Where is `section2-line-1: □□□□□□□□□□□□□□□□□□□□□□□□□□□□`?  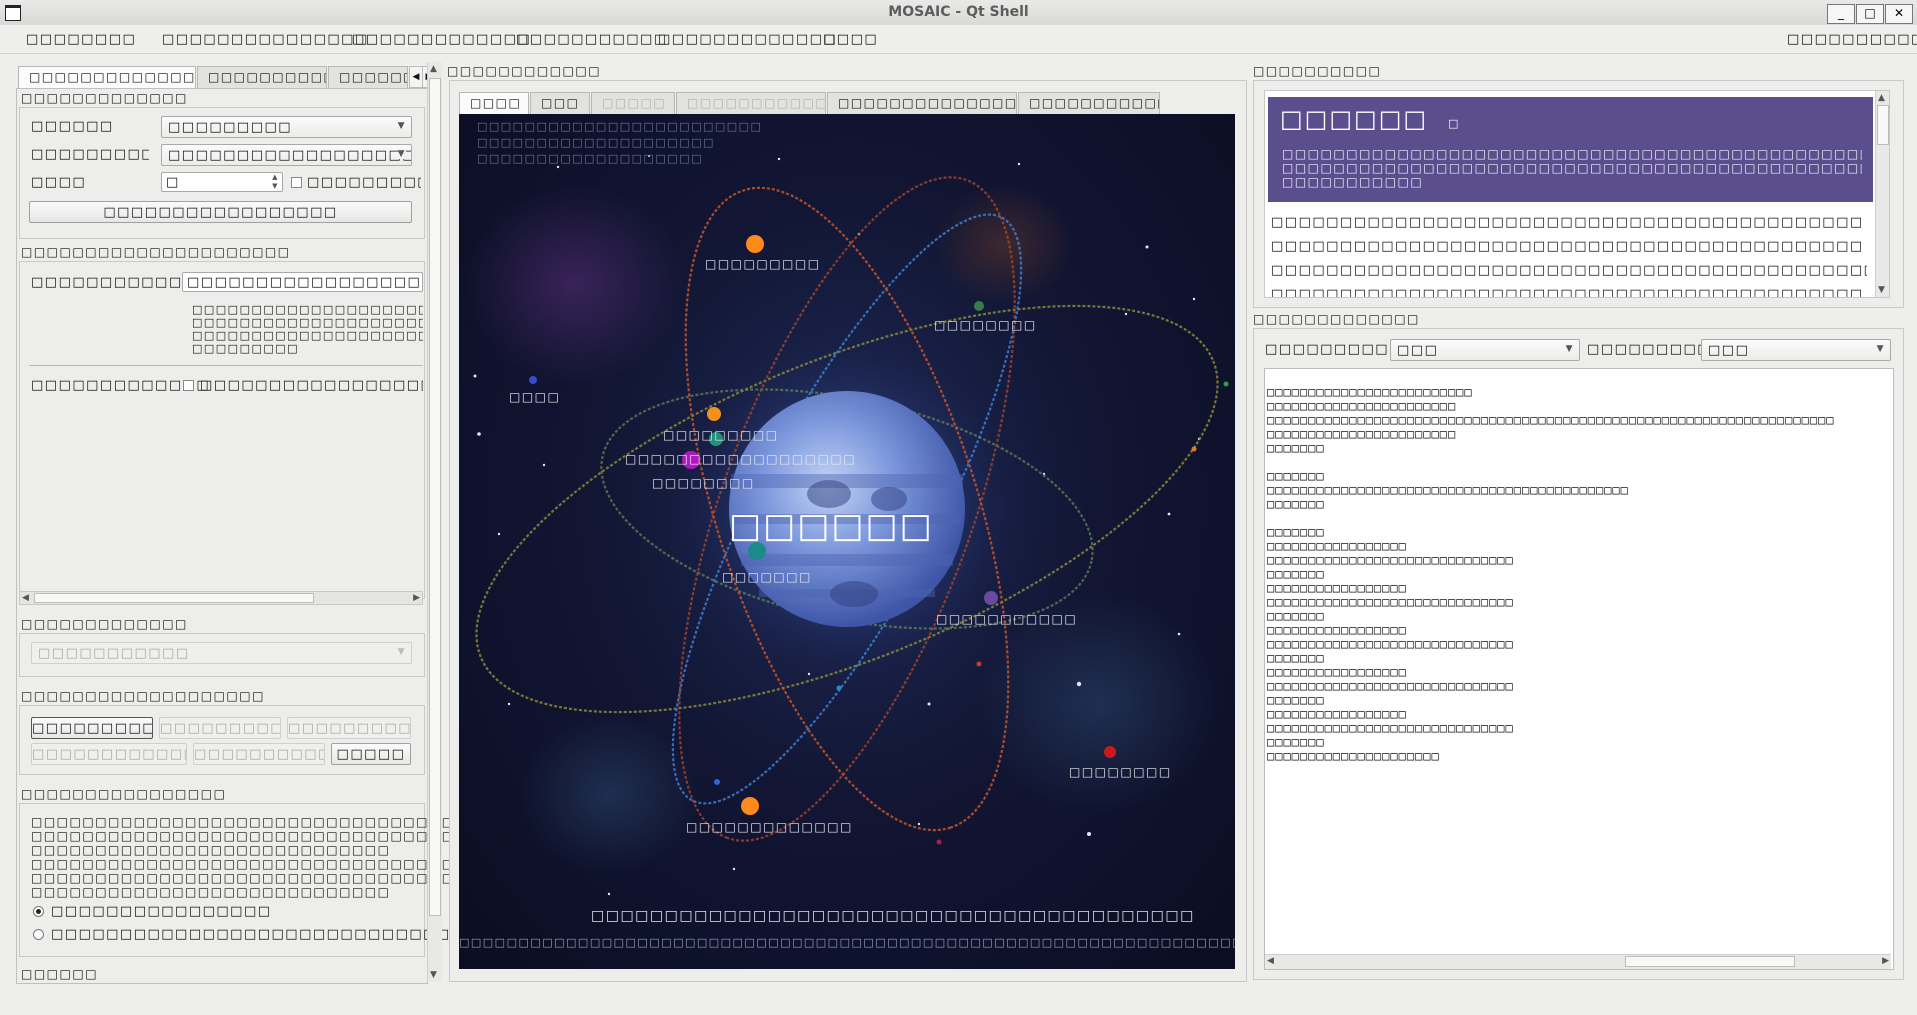 section2-line-1: □□□□□□□□□□□□□□□□□□□□□□□□□□□□ is located at coordinates (307, 309).